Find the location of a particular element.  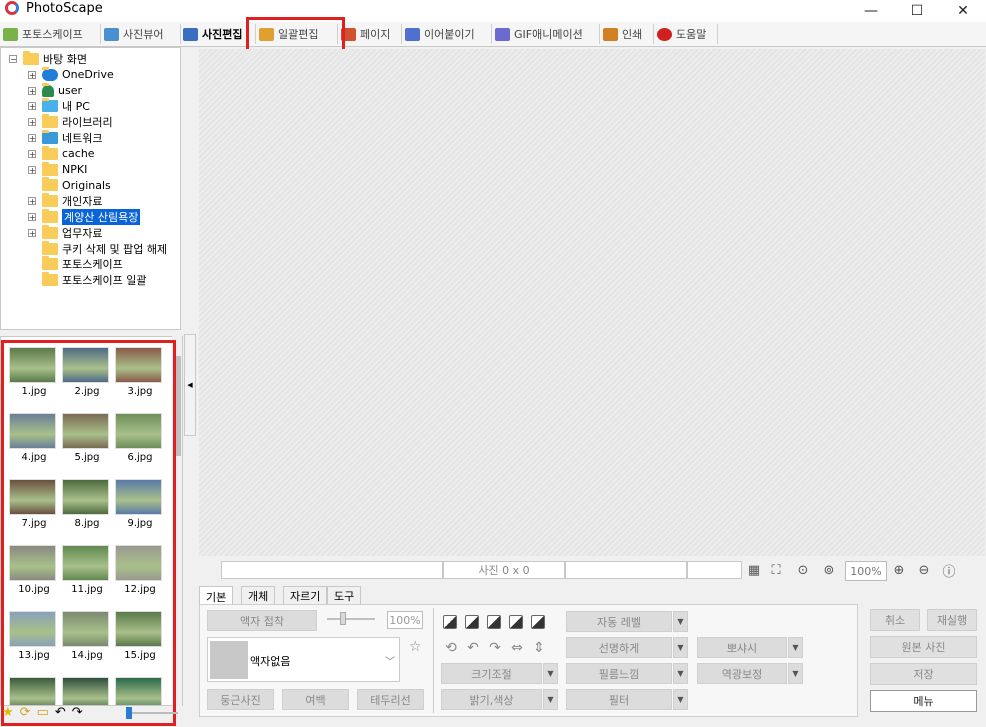

info-icon: ⓘ is located at coordinates (949, 570).